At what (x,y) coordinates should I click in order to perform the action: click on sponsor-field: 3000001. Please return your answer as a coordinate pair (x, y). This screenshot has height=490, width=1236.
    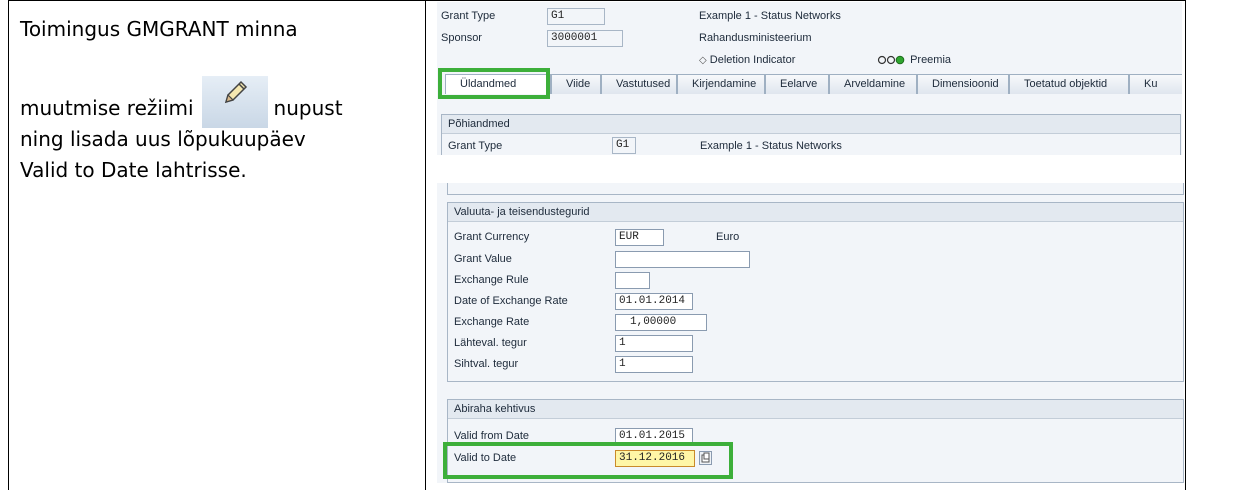
    Looking at the image, I should click on (585, 38).